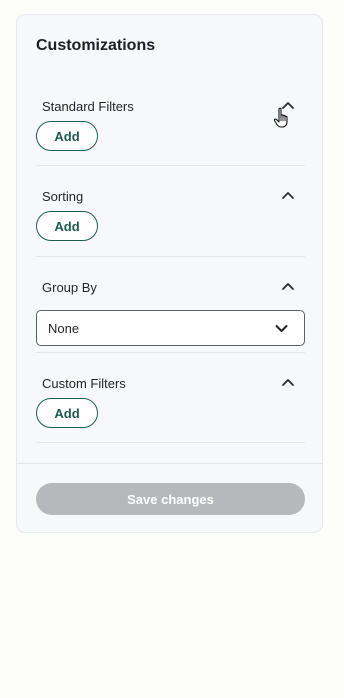 The height and width of the screenshot is (698, 344). I want to click on section-standard-filters: Standard Filters Add, so click(170, 132).